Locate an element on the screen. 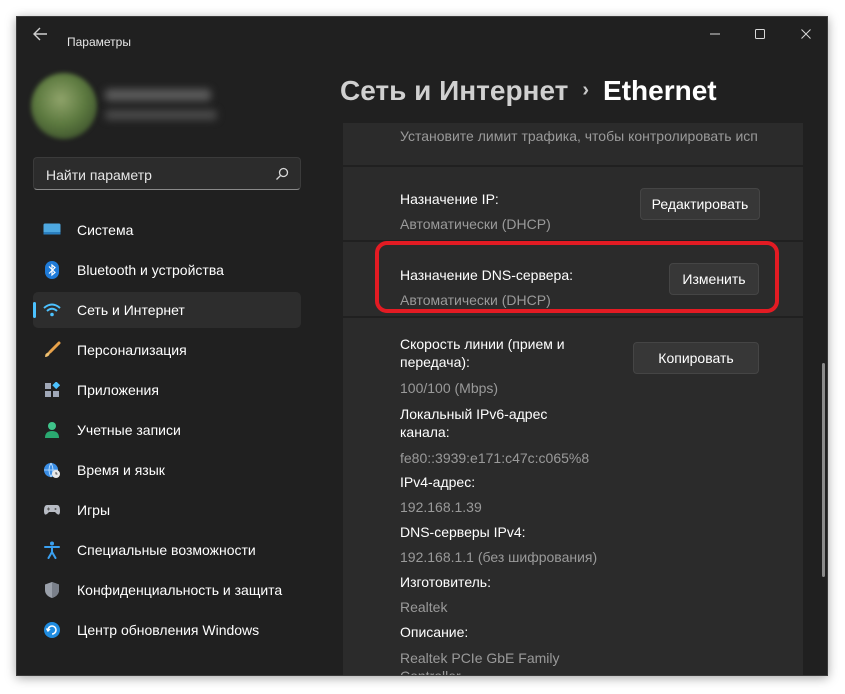  sidebar-item-bluetooth: Bluetooth и устройства is located at coordinates (167, 270).